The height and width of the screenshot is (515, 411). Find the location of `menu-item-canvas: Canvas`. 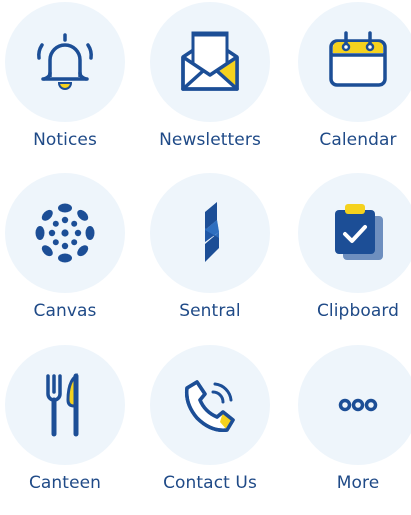

menu-item-canvas: Canvas is located at coordinates (67, 258).